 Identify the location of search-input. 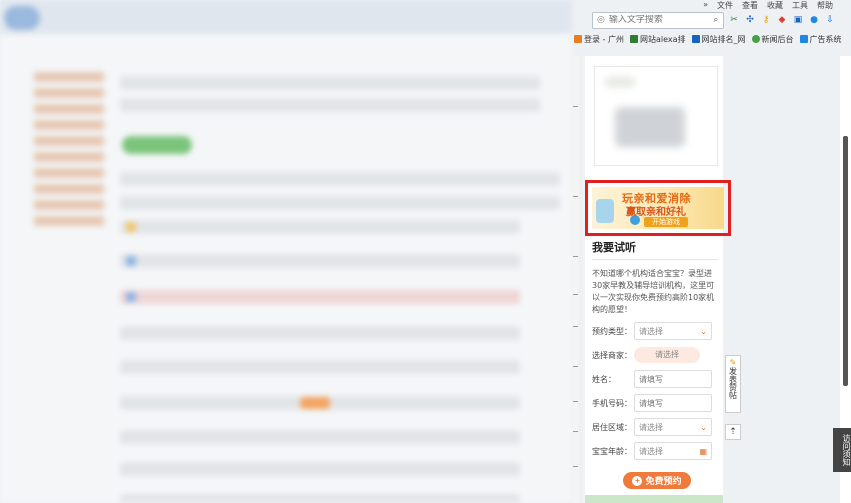
(658, 20).